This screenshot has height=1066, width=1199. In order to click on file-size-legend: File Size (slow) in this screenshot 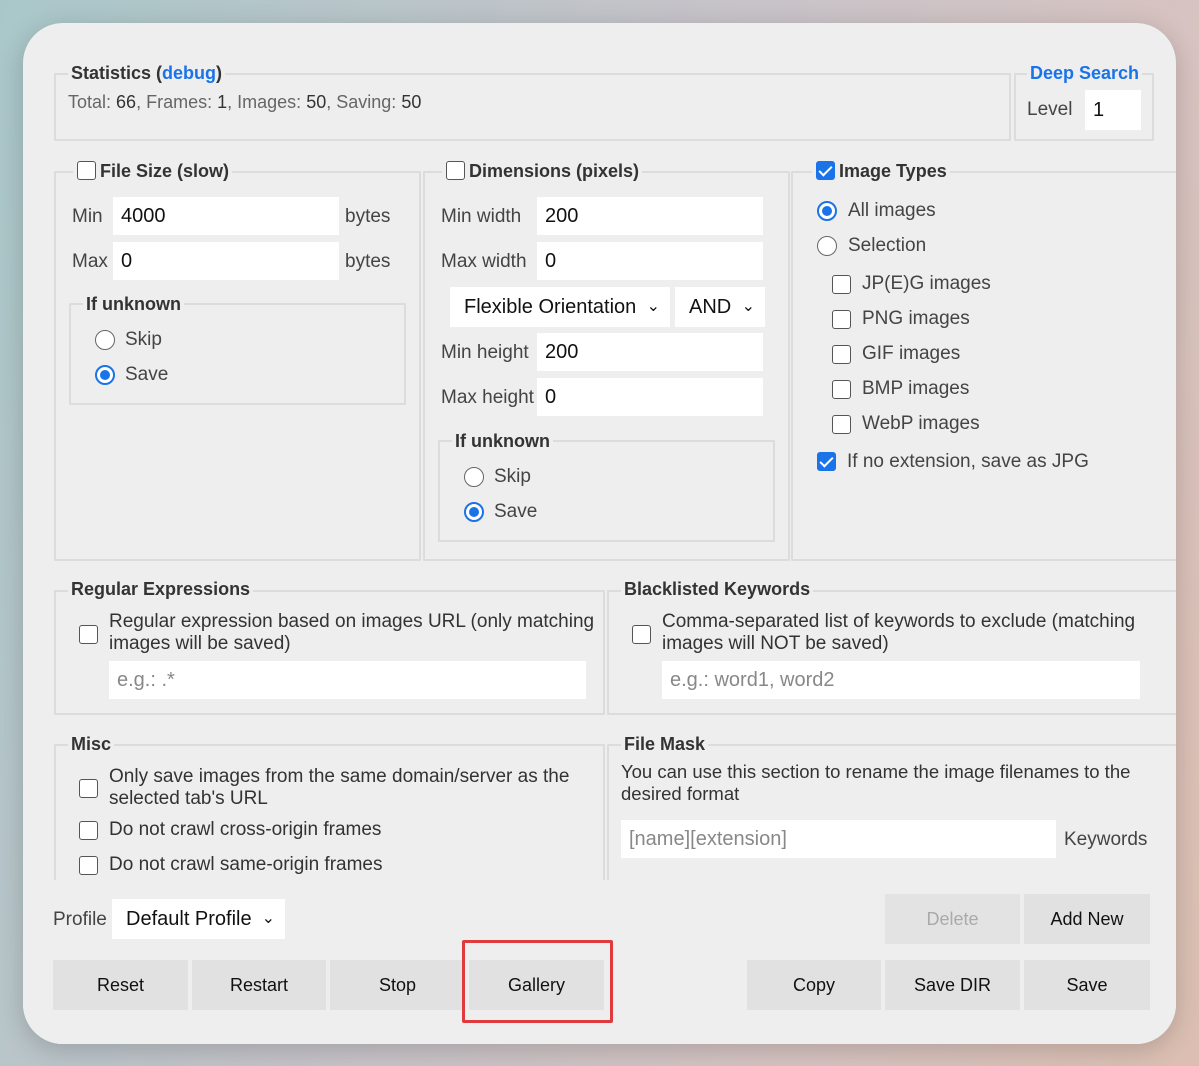, I will do `click(153, 171)`.